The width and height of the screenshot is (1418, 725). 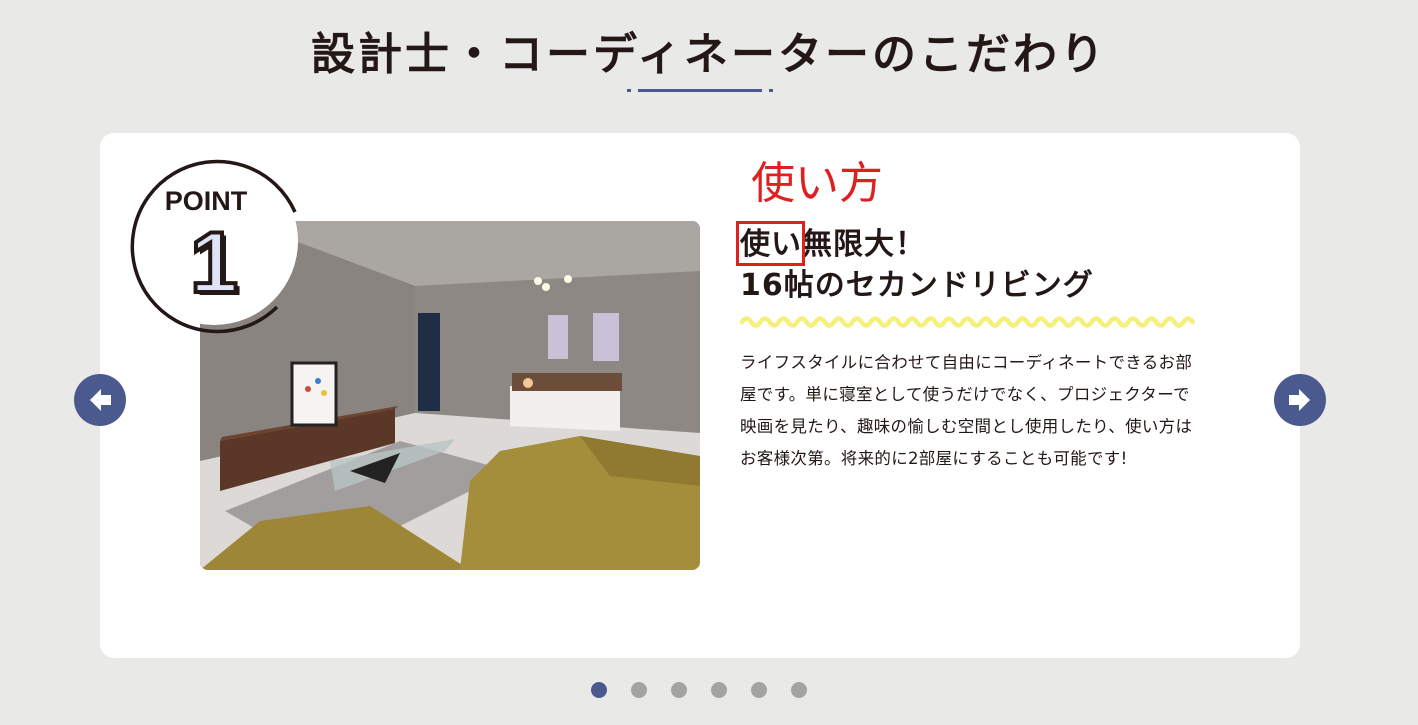 I want to click on title-underline, so click(x=700, y=91).